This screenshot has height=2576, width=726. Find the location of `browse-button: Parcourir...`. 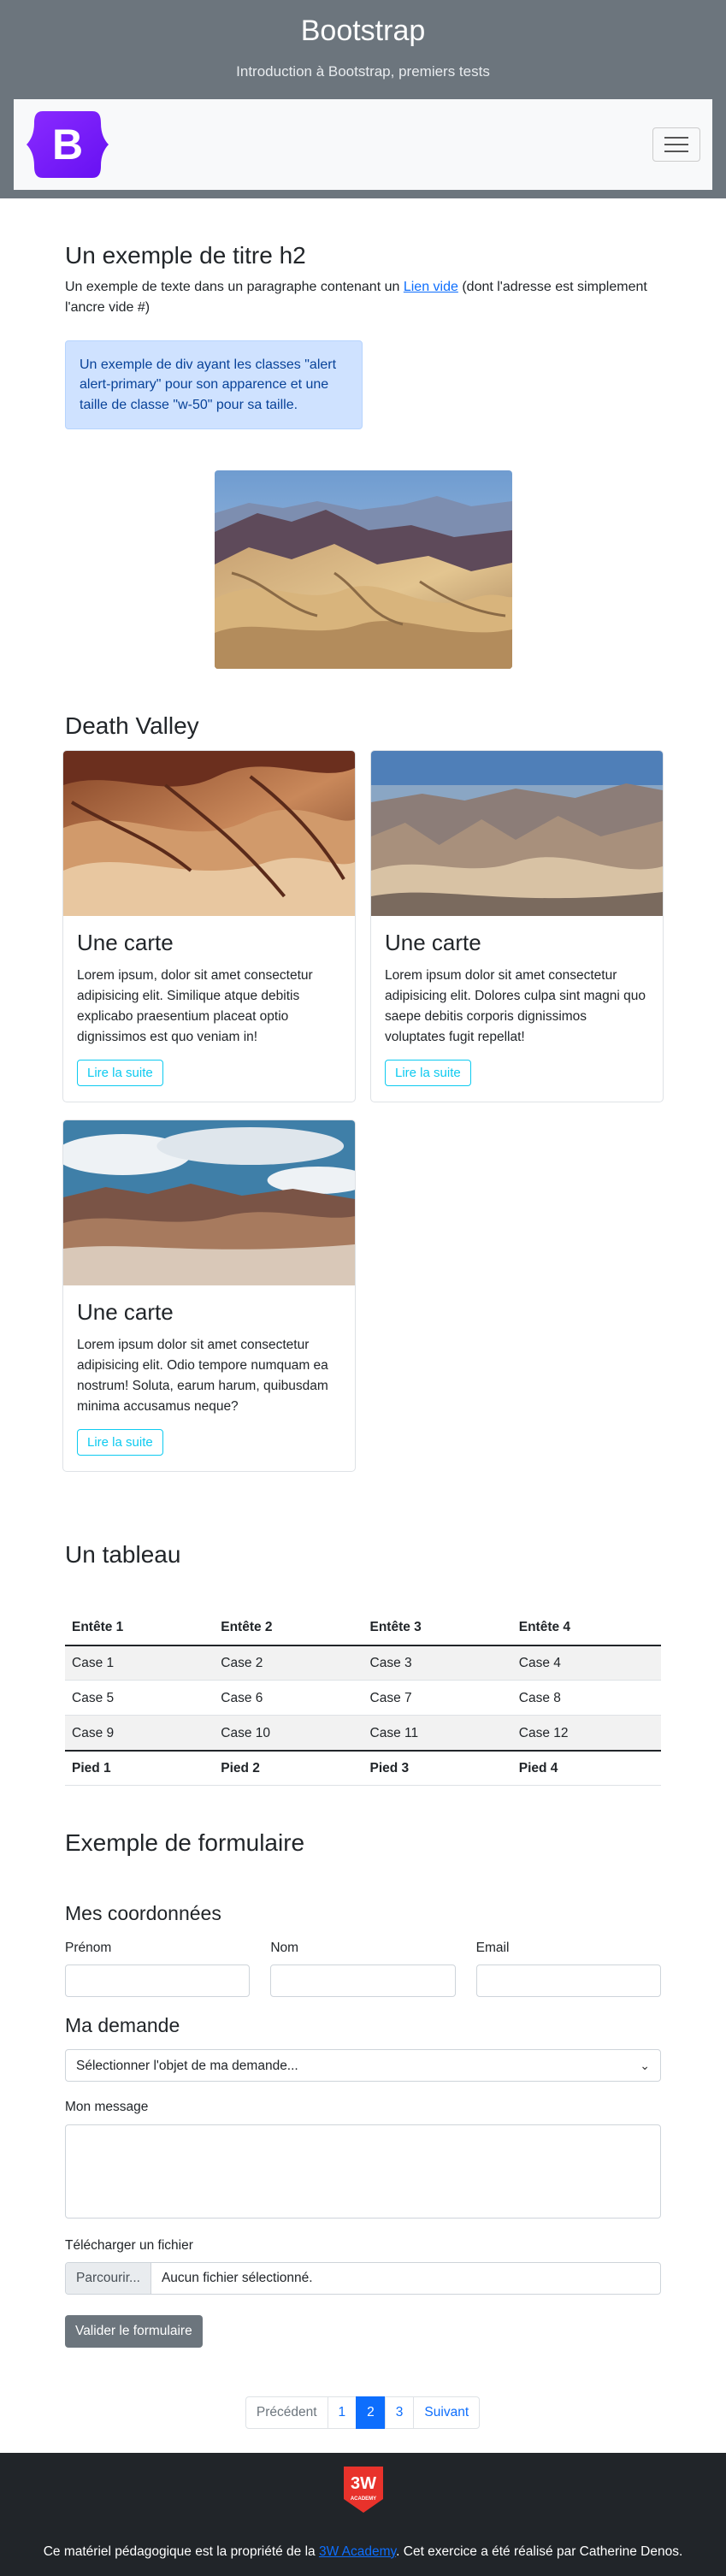

browse-button: Parcourir... is located at coordinates (108, 2278).